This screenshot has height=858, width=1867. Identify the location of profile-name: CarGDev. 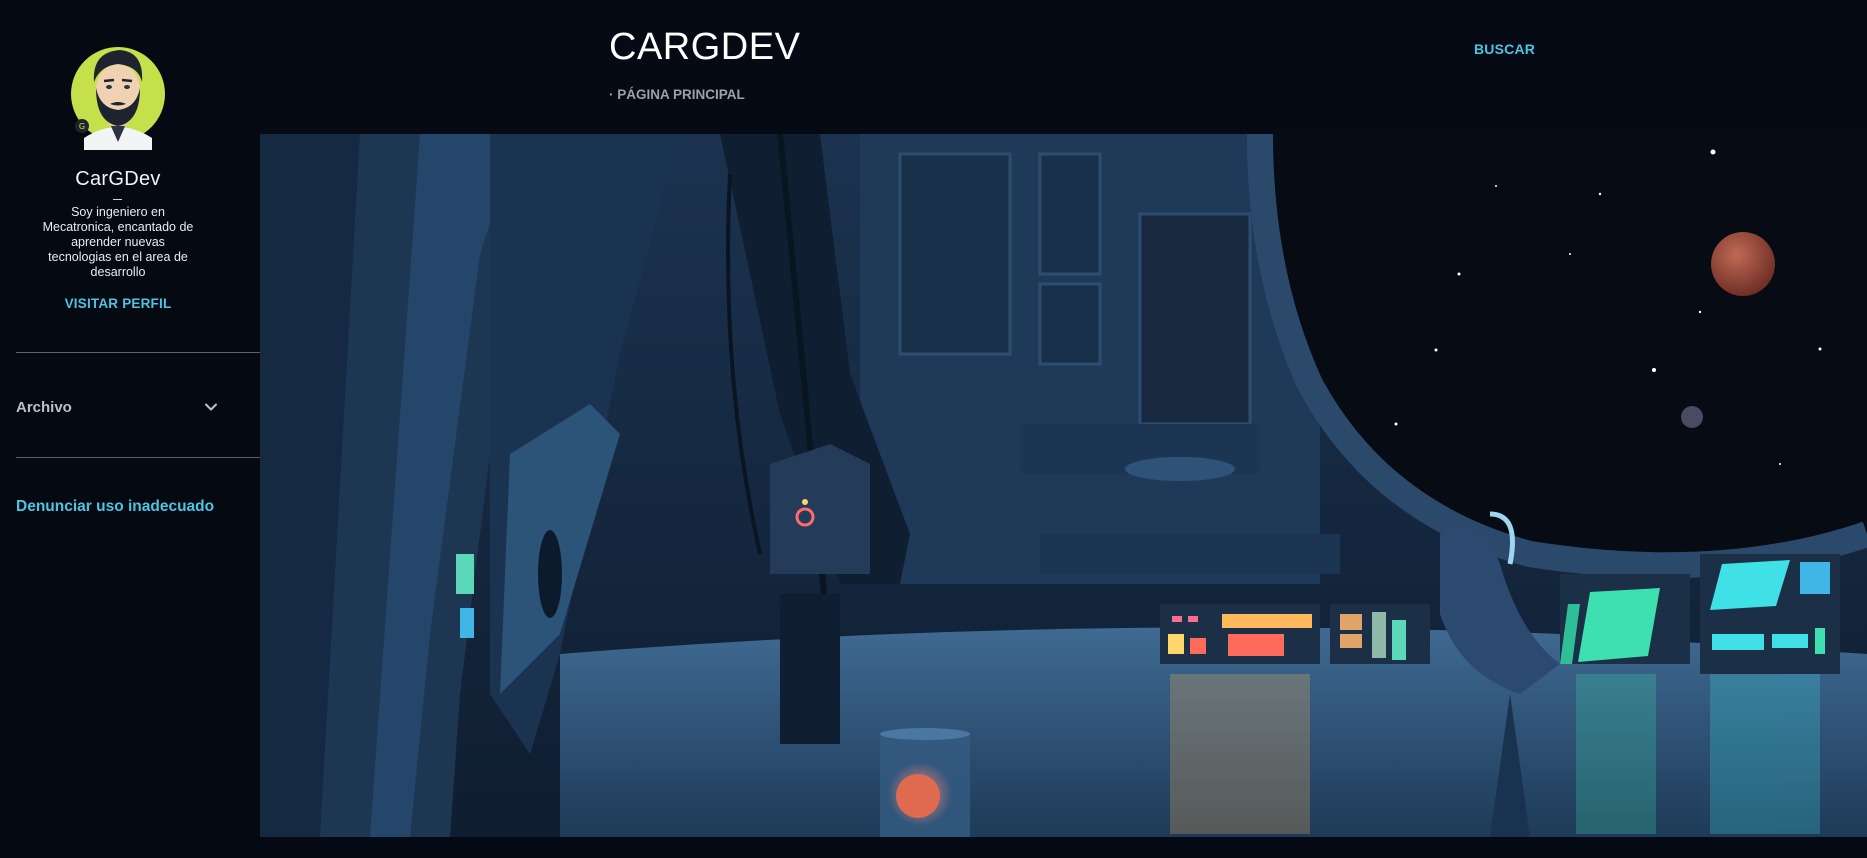
(118, 179).